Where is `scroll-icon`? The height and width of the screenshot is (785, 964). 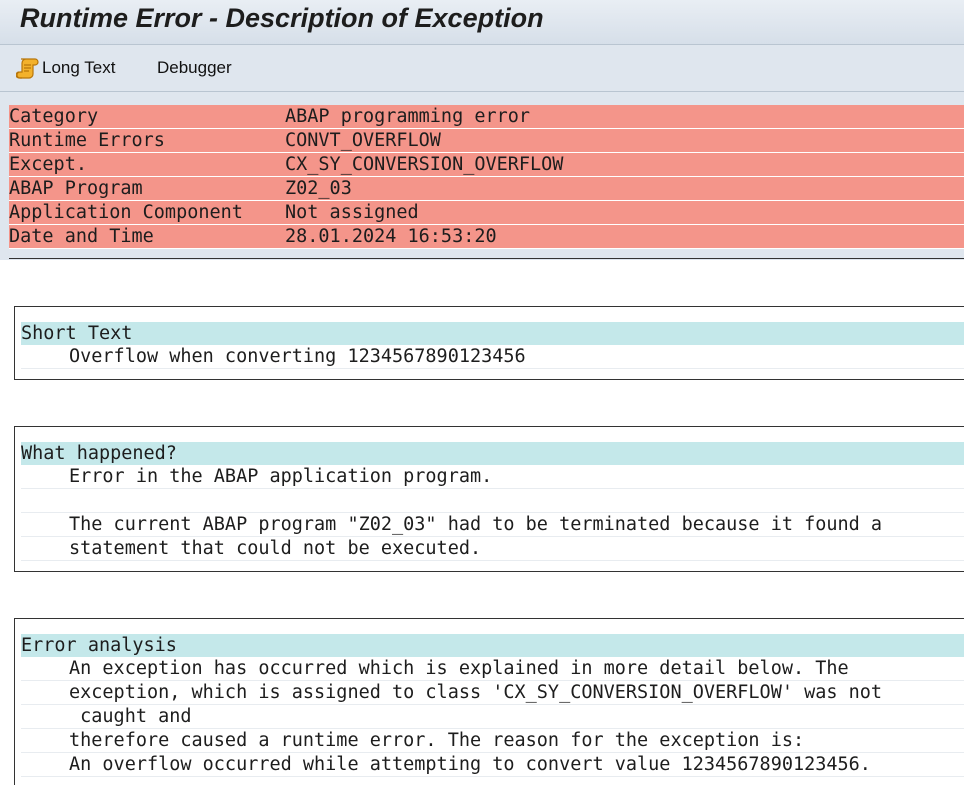
scroll-icon is located at coordinates (27, 68).